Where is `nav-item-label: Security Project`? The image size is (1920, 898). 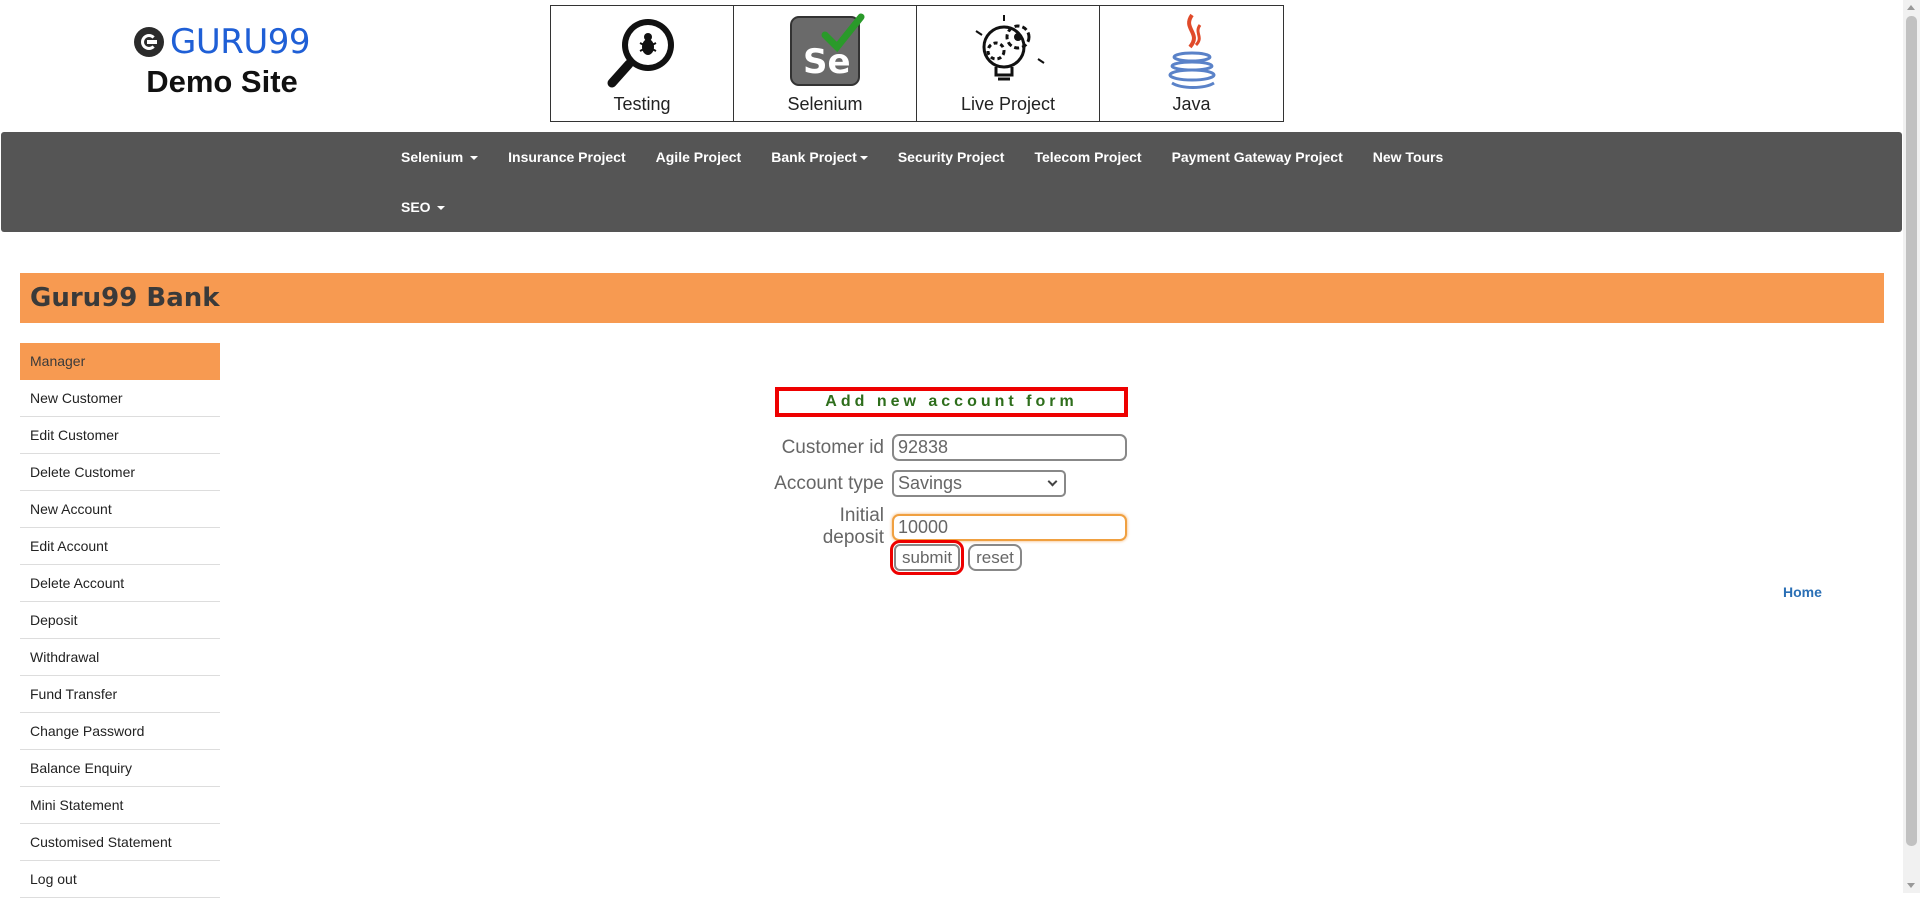
nav-item-label: Security Project is located at coordinates (951, 157).